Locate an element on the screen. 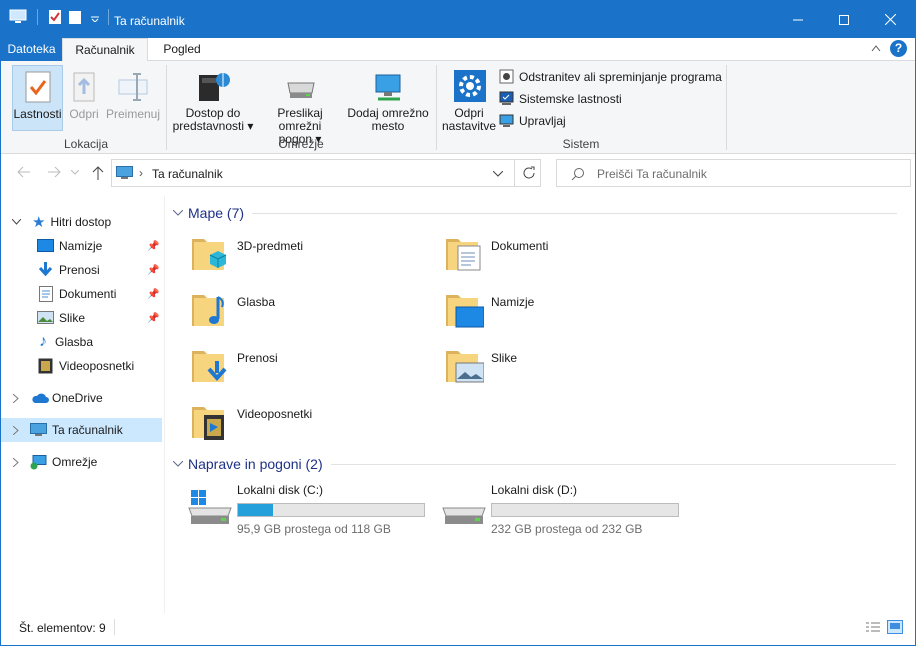 The image size is (916, 646). navigation-bar: › Ta računalnik Preišči Ta računalnik is located at coordinates (458, 174).